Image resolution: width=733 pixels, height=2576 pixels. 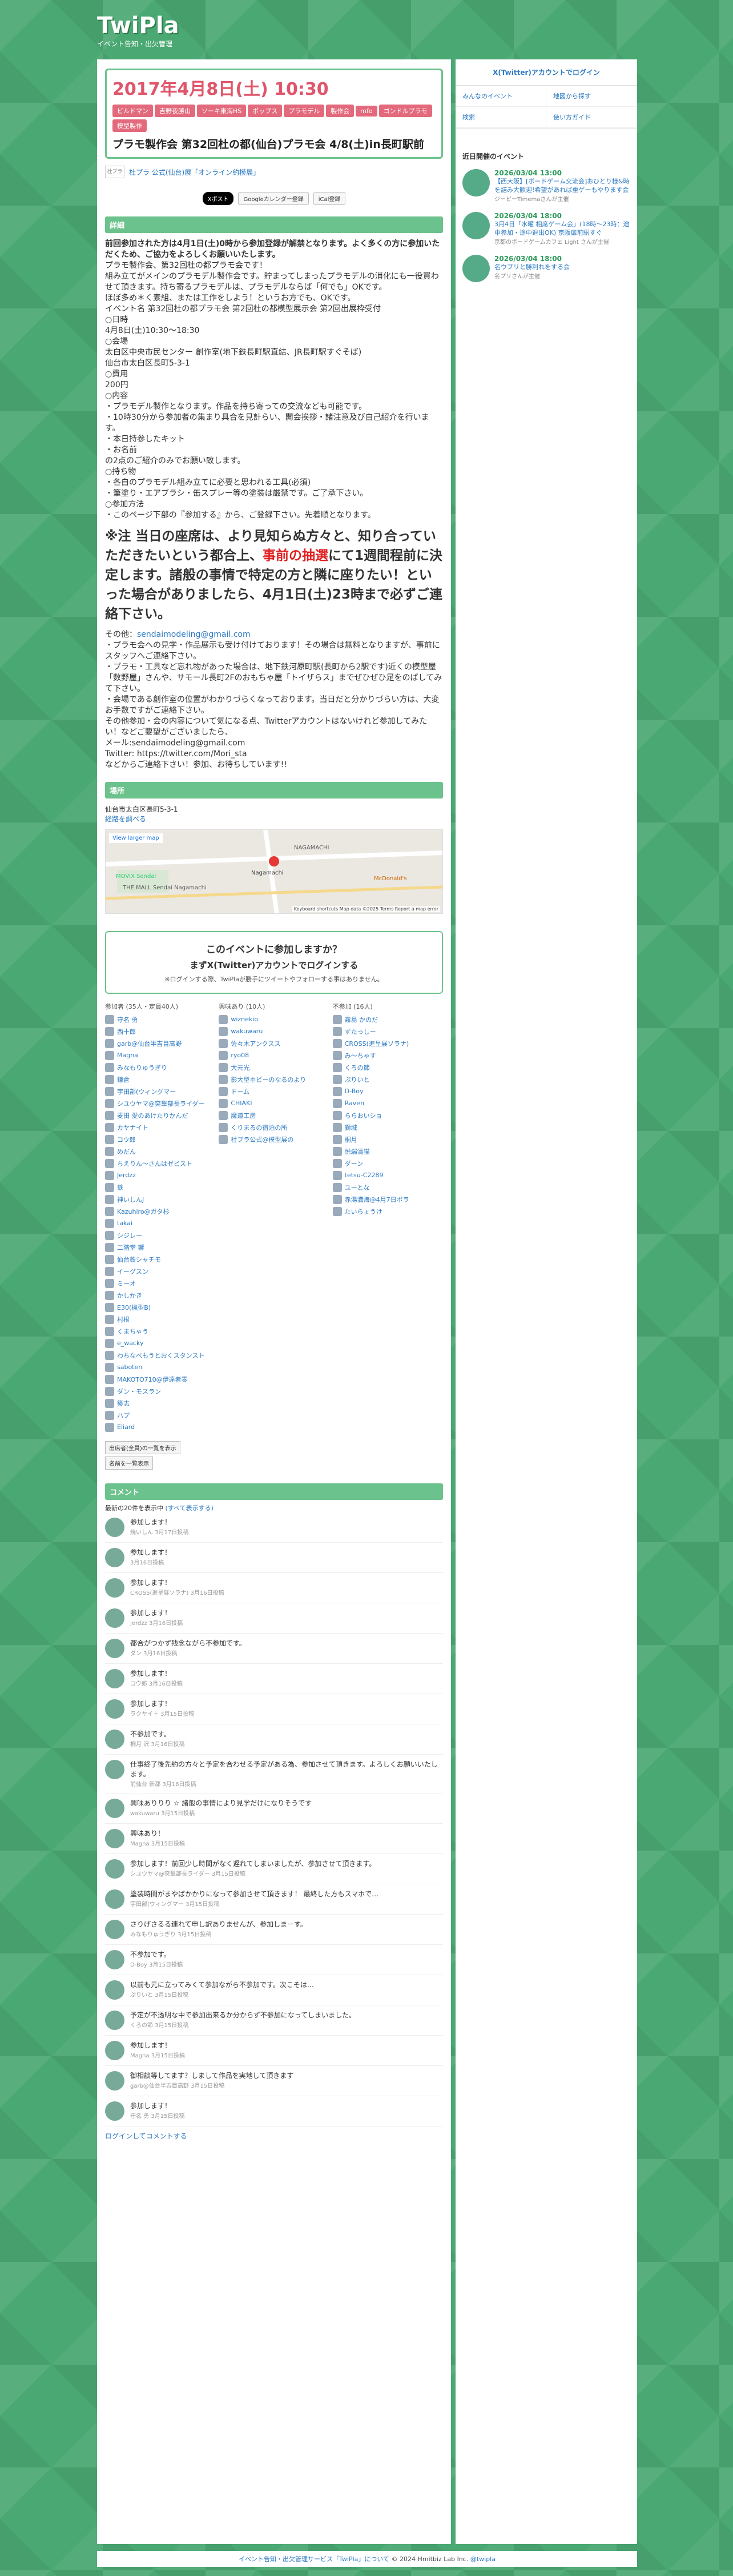 I want to click on participant-name: garb@仙台半吉目高野, so click(x=162, y=1043).